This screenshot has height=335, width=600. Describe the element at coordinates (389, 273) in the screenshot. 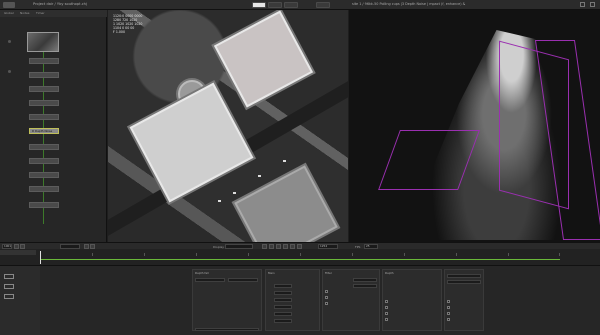

I see `group-title: Depth` at that location.